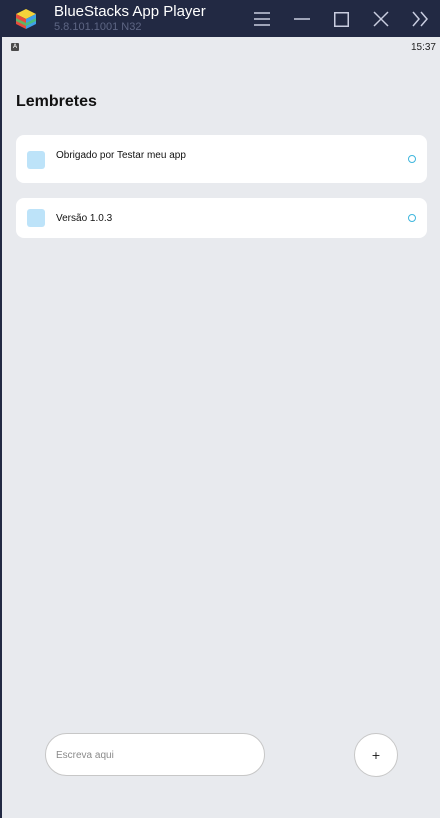 This screenshot has height=818, width=440. I want to click on menu-button, so click(262, 19).